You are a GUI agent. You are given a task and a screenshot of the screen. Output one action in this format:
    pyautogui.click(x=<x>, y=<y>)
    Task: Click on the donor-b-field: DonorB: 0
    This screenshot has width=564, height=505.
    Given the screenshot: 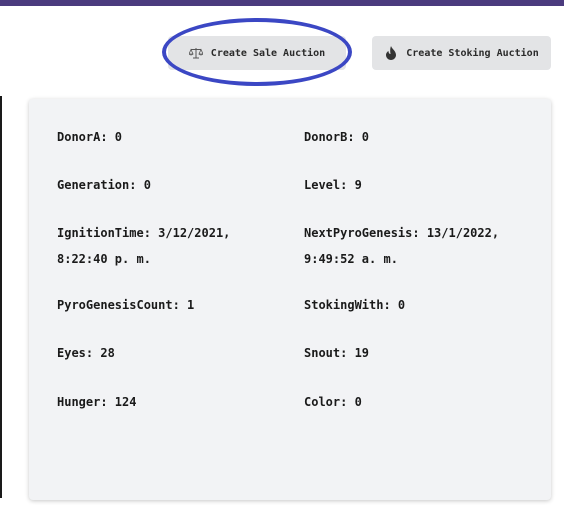 What is the action you would take?
    pyautogui.click(x=337, y=137)
    